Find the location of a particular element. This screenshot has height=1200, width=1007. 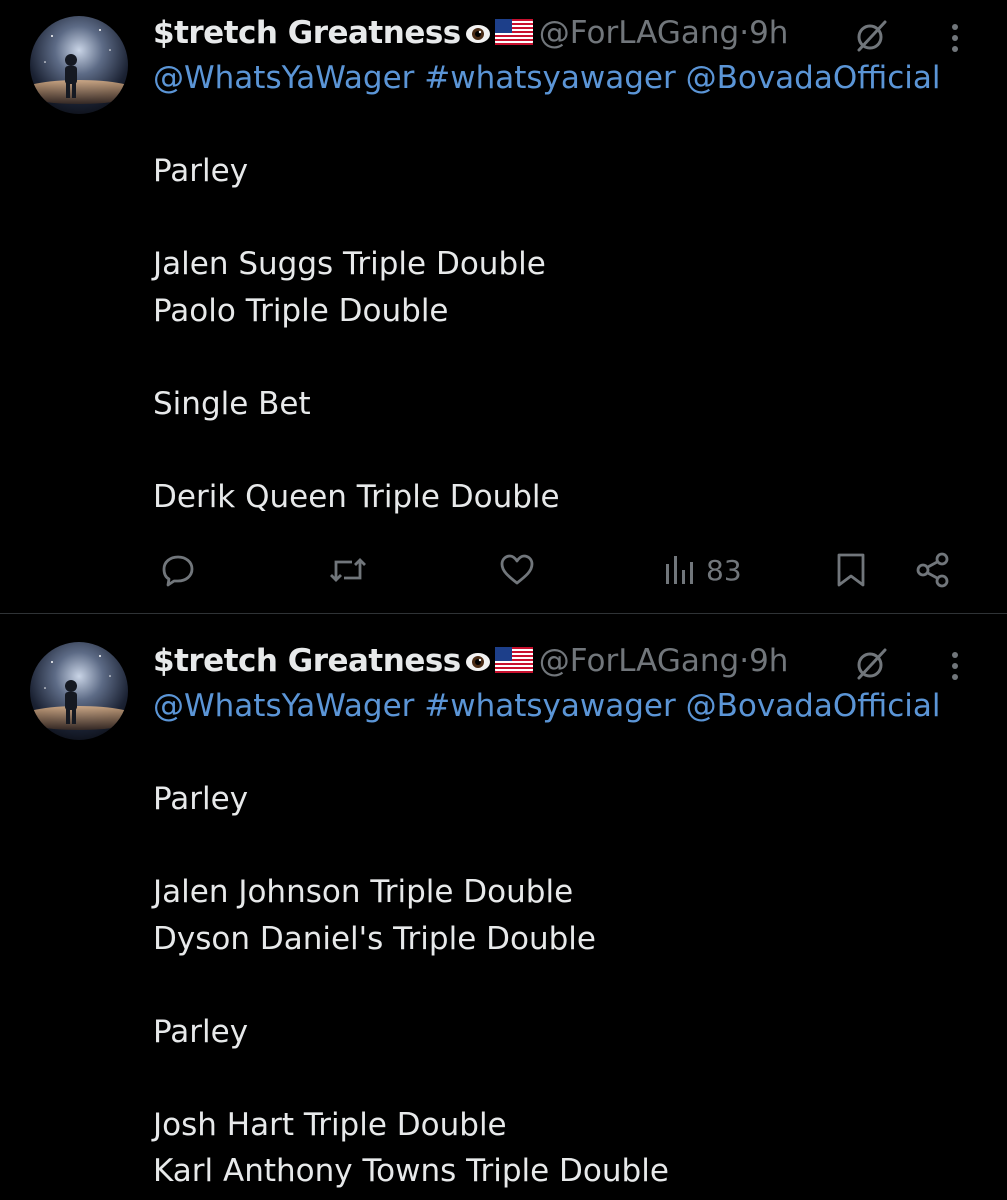

retweet-button is located at coordinates (348, 570).